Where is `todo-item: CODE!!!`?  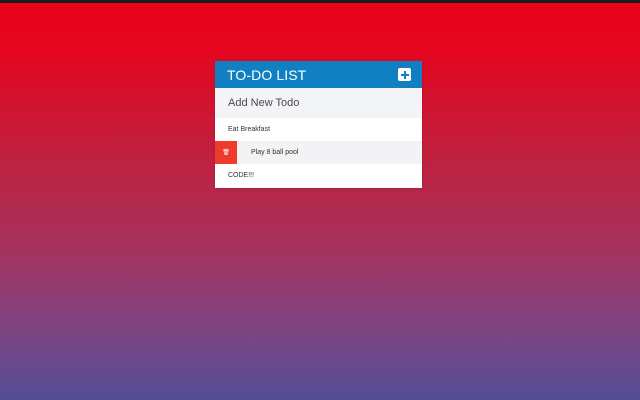 todo-item: CODE!!! is located at coordinates (318, 175).